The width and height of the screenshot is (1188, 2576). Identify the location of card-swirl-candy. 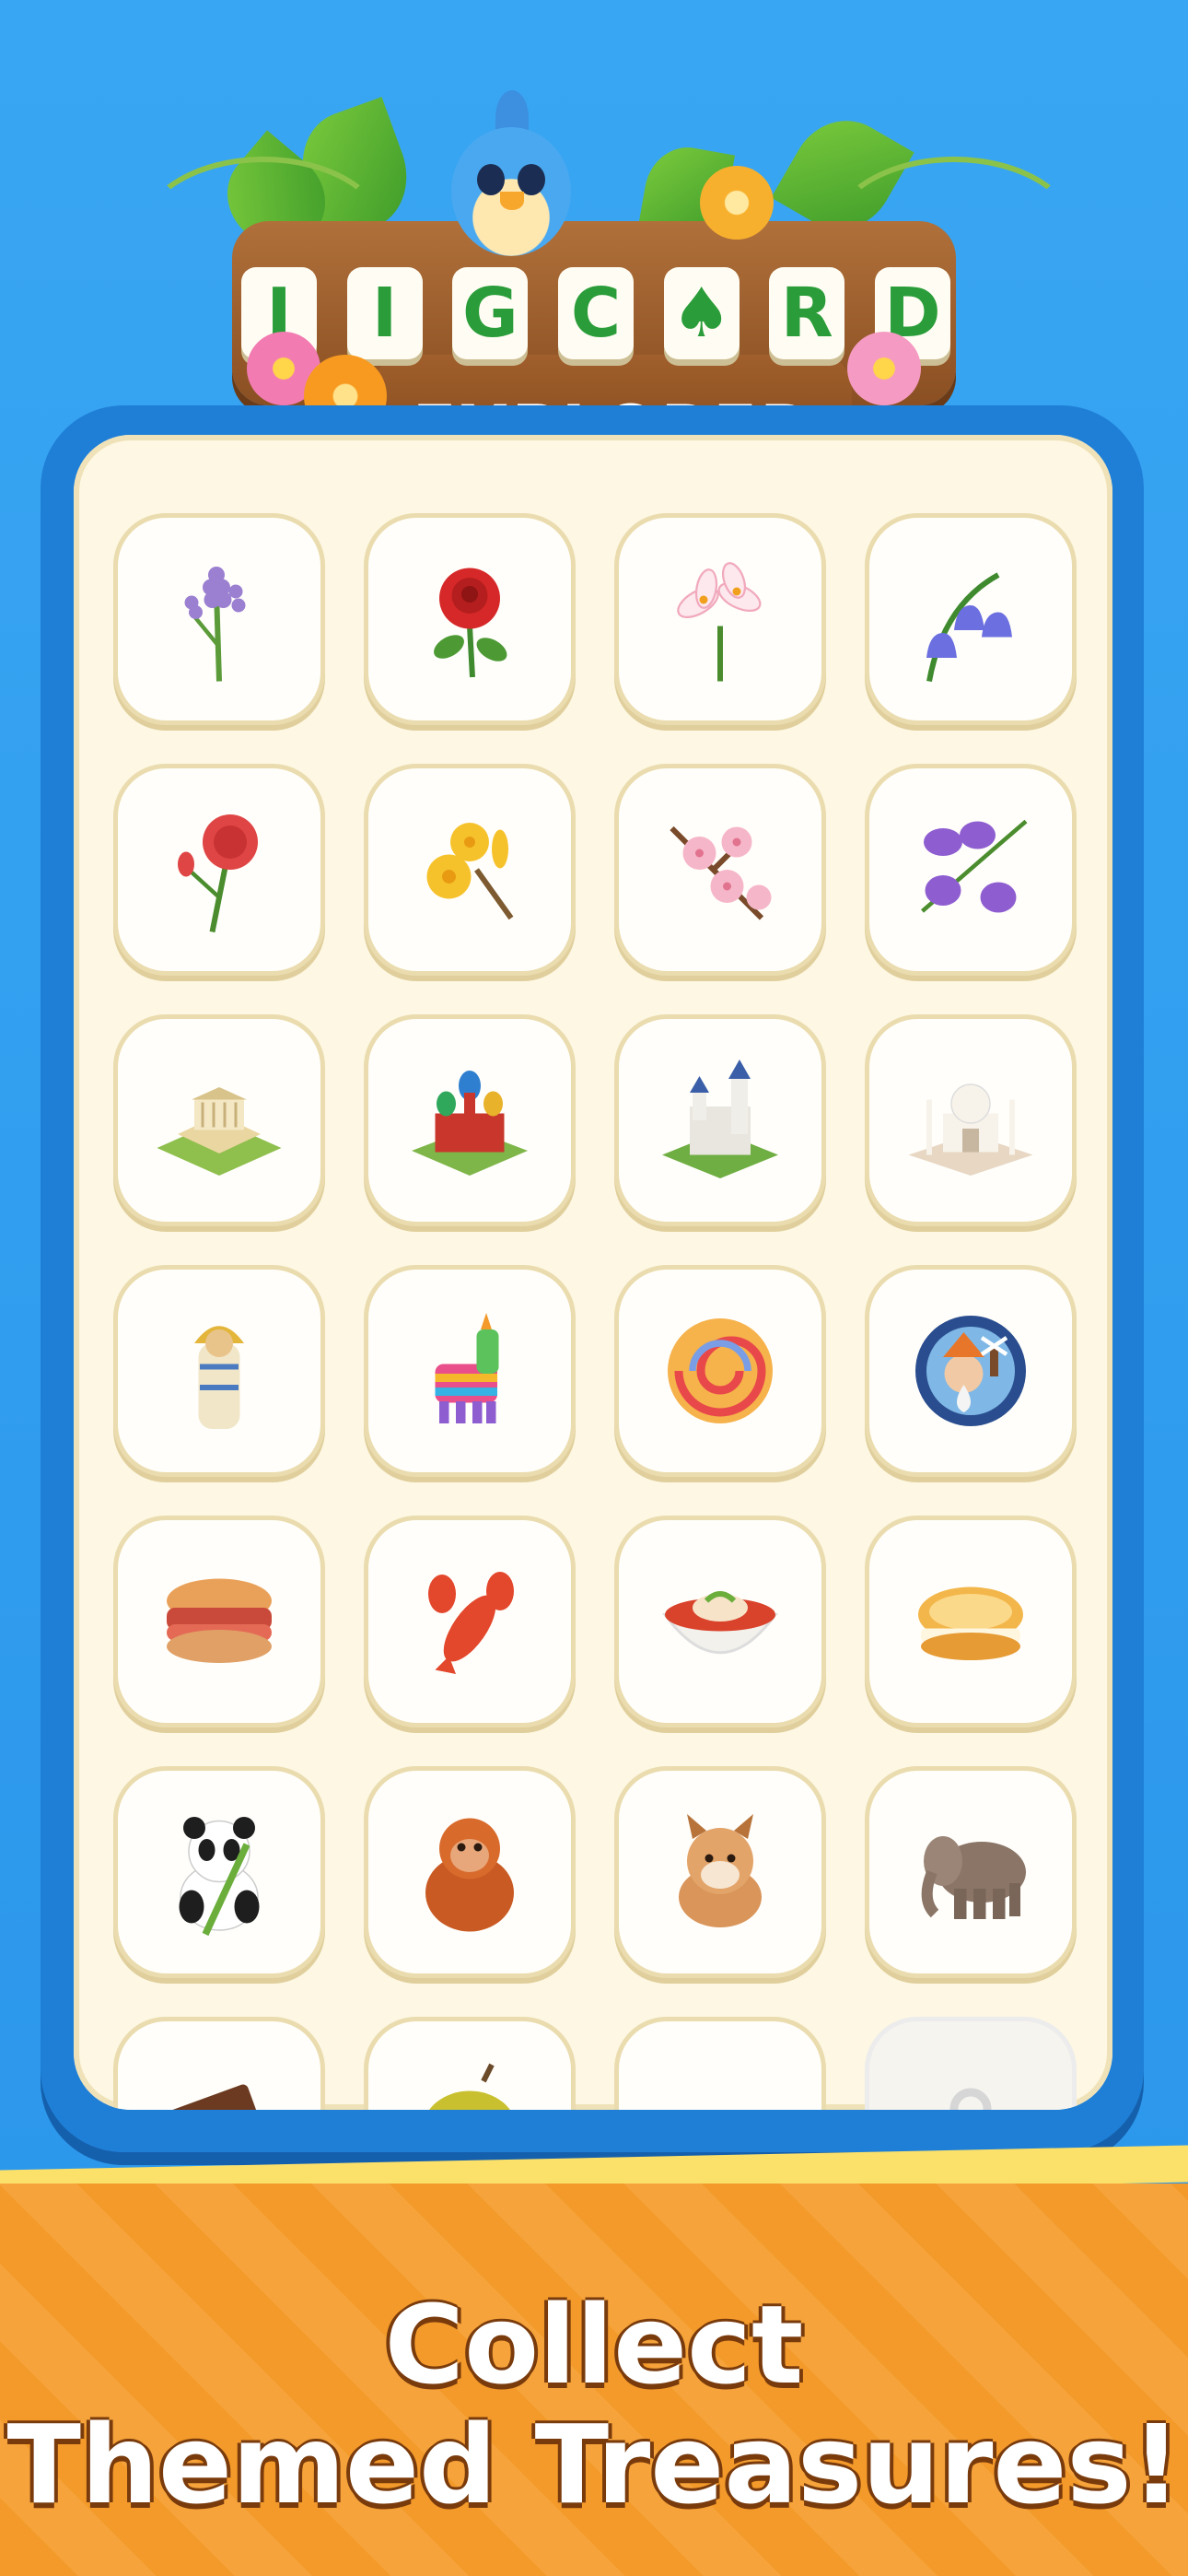
(720, 1371).